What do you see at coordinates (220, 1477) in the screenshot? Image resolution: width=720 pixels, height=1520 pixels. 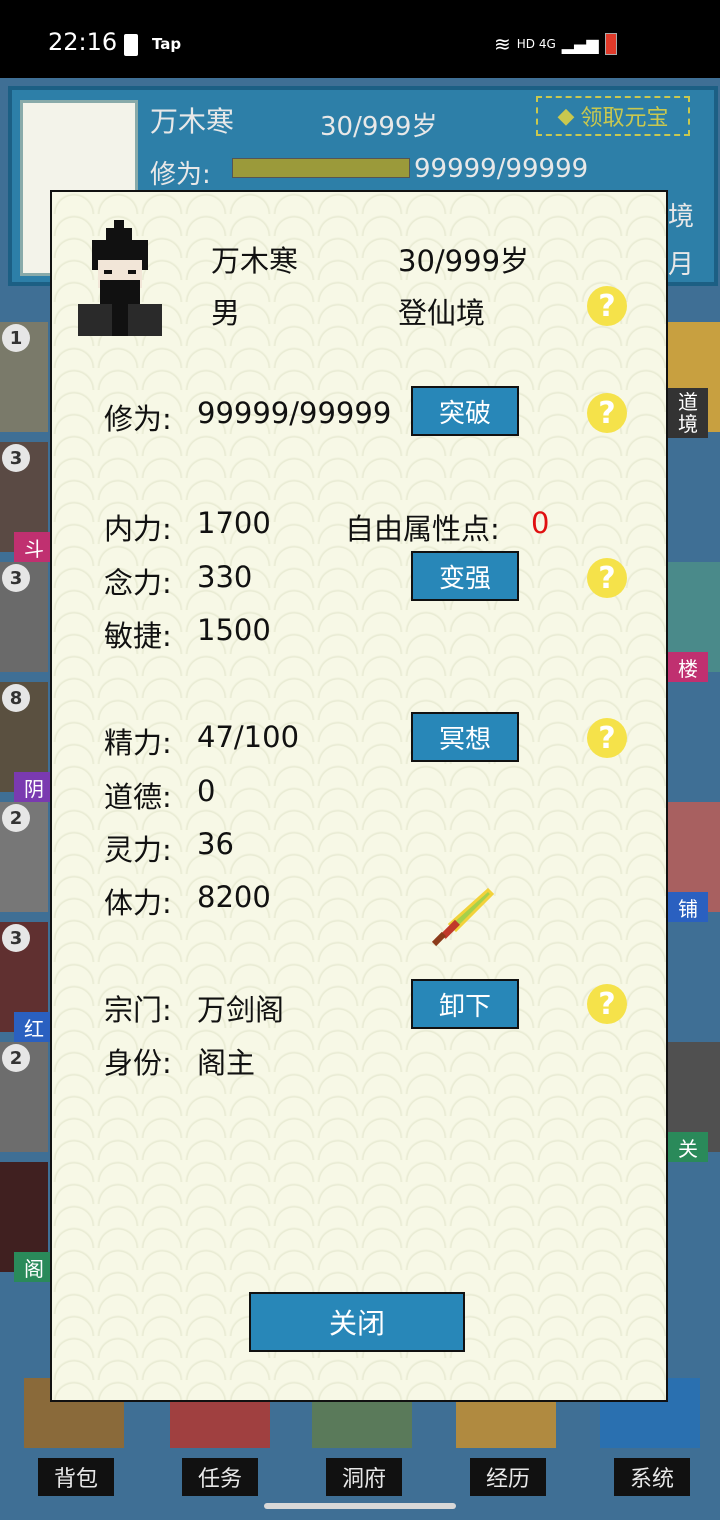 I see `nav-tasks: 任务` at bounding box center [220, 1477].